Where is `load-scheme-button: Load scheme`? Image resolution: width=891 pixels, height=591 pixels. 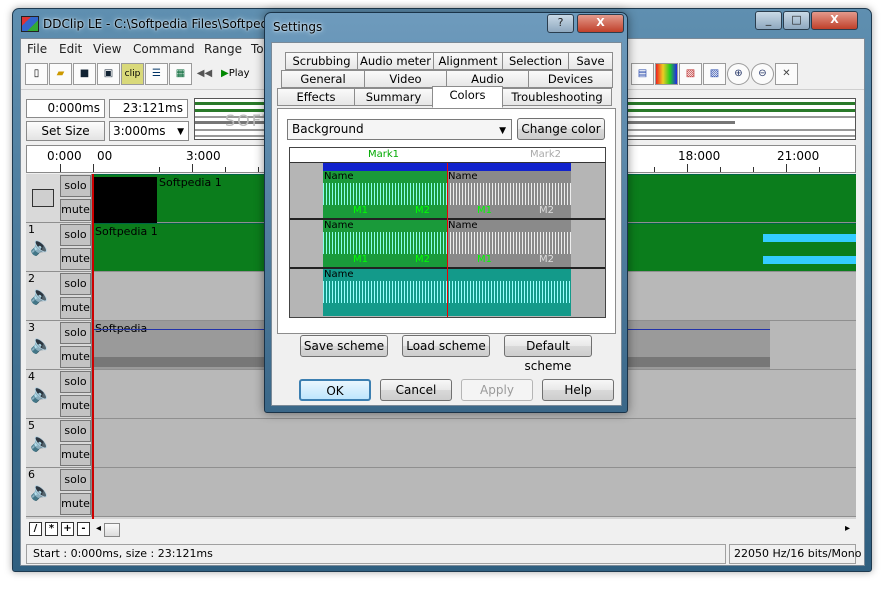 load-scheme-button: Load scheme is located at coordinates (446, 346).